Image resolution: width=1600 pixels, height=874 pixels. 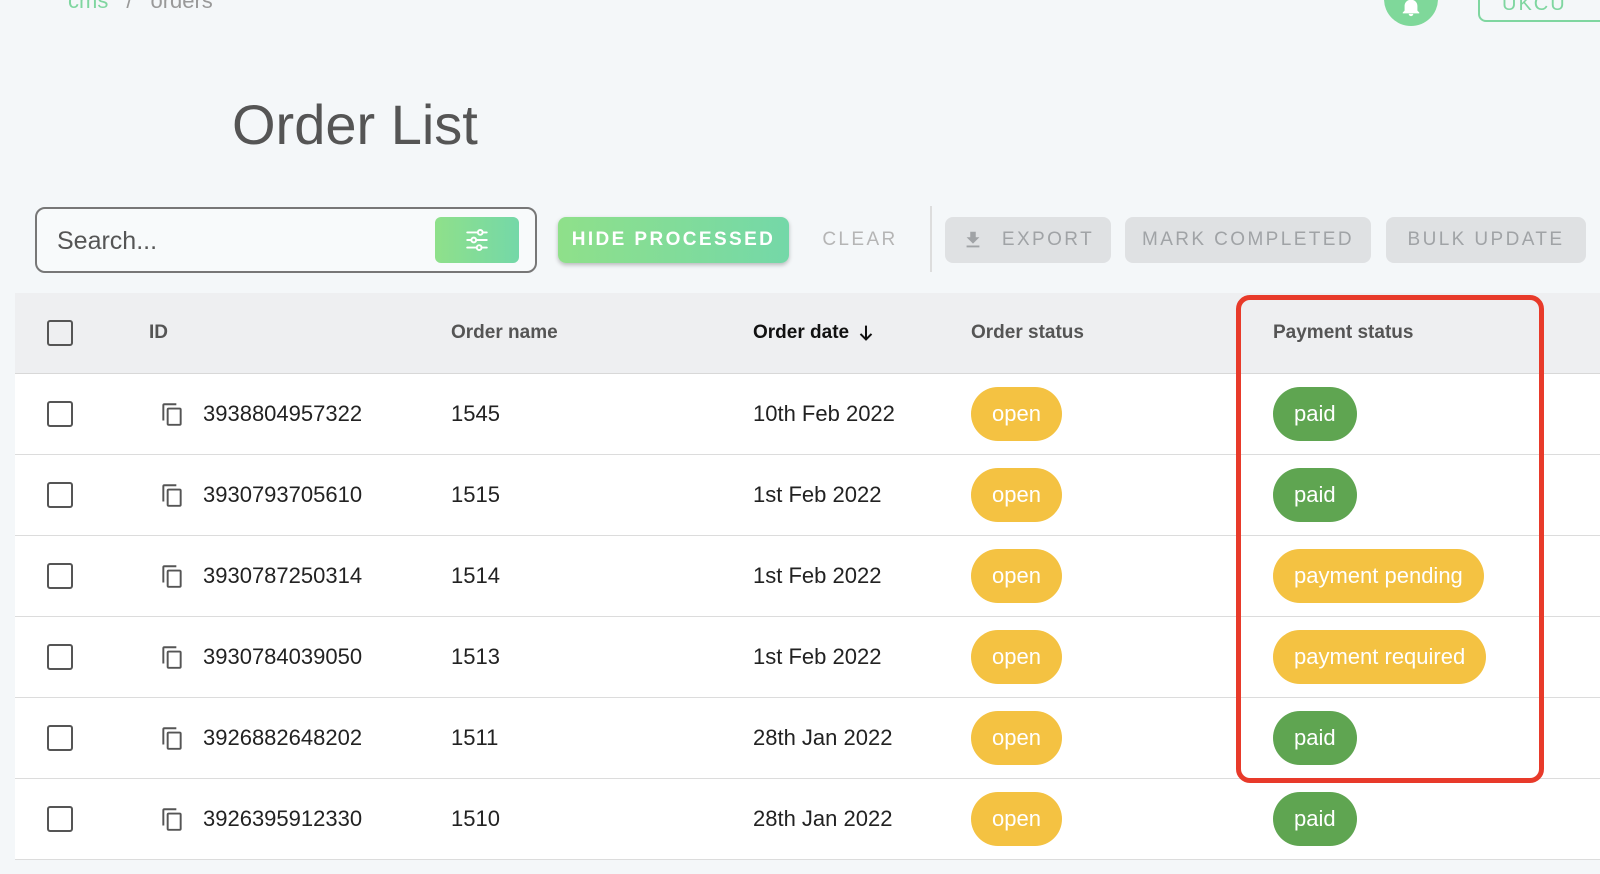 I want to click on order-id: 3930784039050, so click(x=283, y=656).